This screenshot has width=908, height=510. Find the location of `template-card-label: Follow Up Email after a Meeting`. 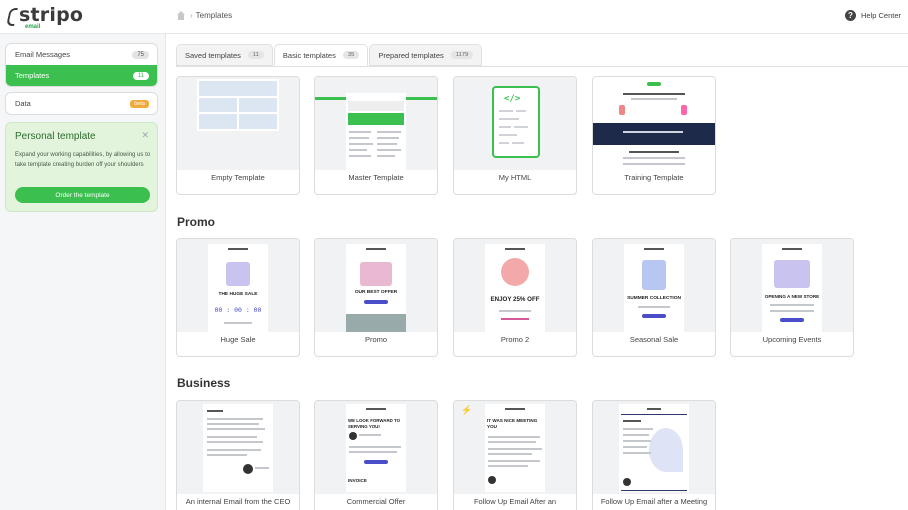

template-card-label: Follow Up Email after a Meeting is located at coordinates (654, 501).